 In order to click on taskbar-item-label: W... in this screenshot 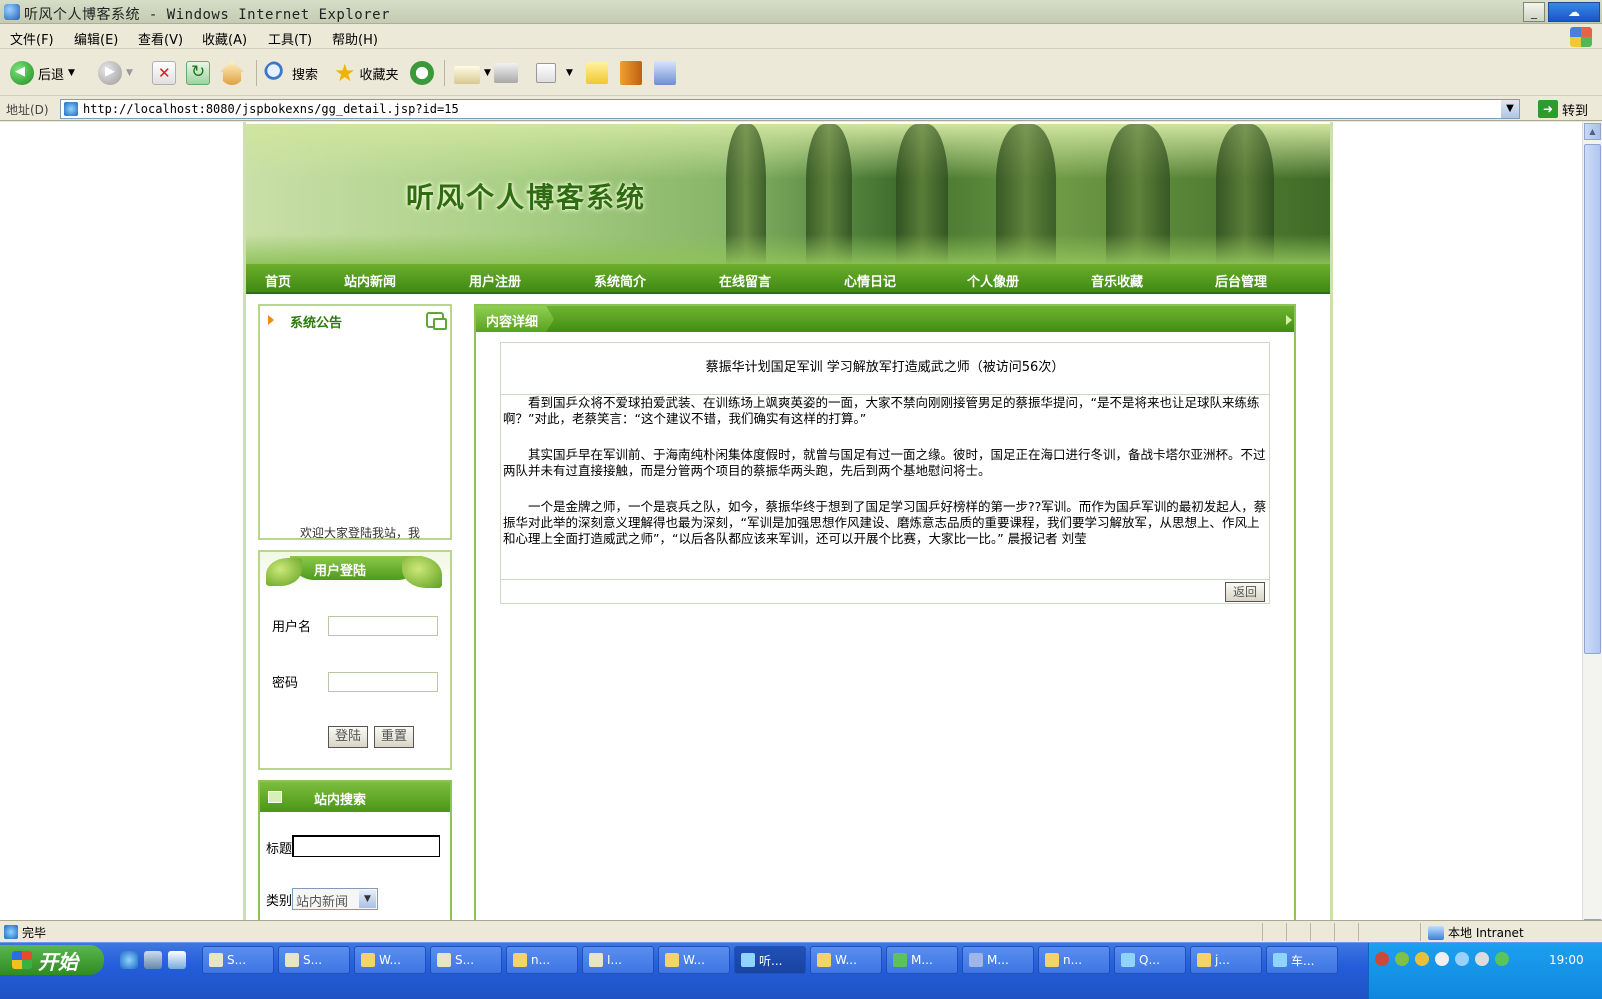, I will do `click(846, 960)`.